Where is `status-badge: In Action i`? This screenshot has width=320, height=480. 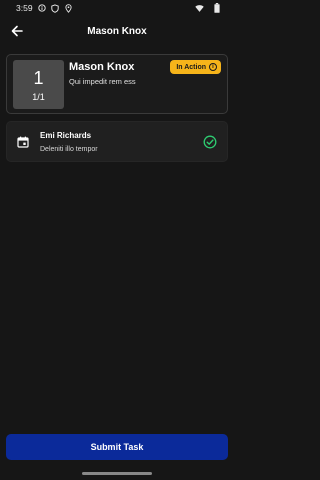
status-badge: In Action i is located at coordinates (195, 67).